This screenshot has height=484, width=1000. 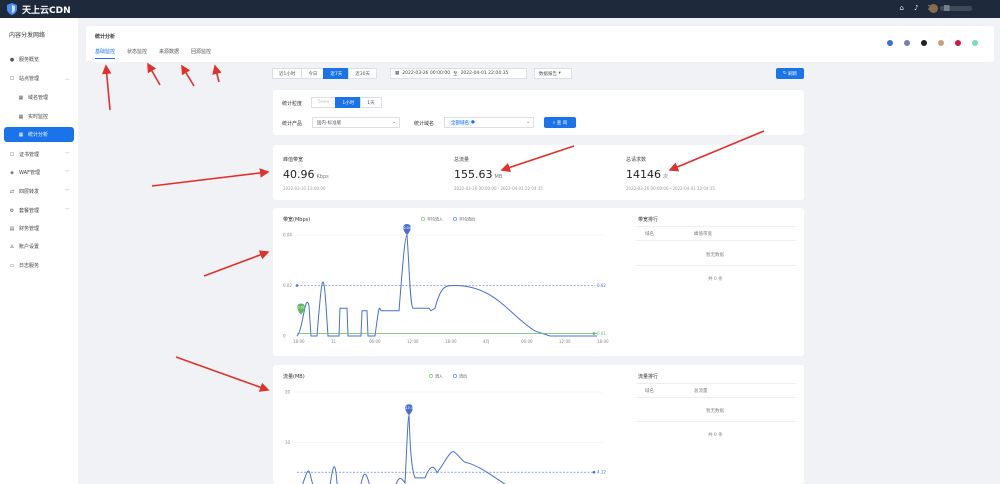 What do you see at coordinates (39, 246) in the screenshot?
I see `sidebar-item-account: ♙ 账户设置` at bounding box center [39, 246].